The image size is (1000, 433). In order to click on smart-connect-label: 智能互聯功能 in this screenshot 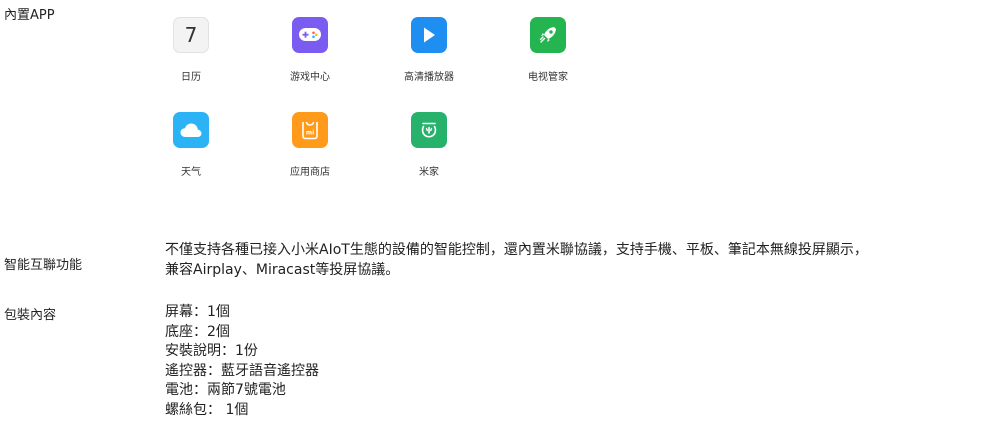, I will do `click(43, 265)`.